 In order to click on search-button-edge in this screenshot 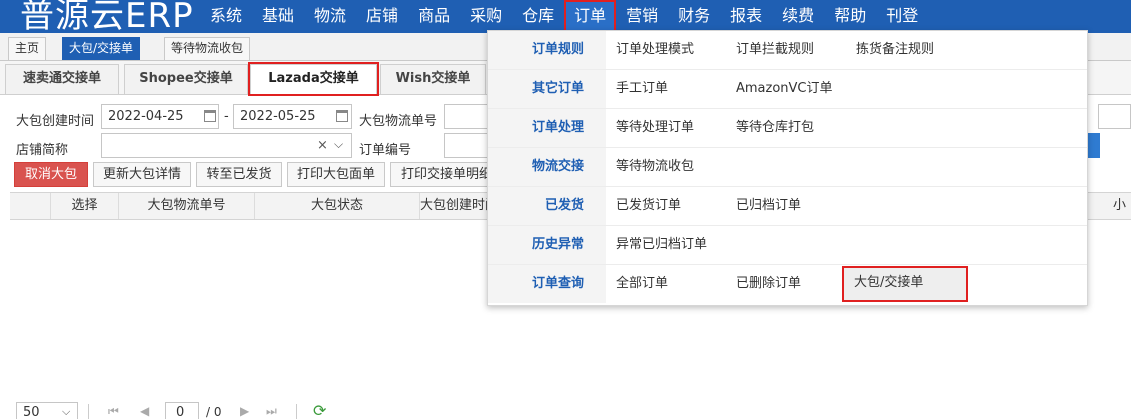, I will do `click(1094, 145)`.